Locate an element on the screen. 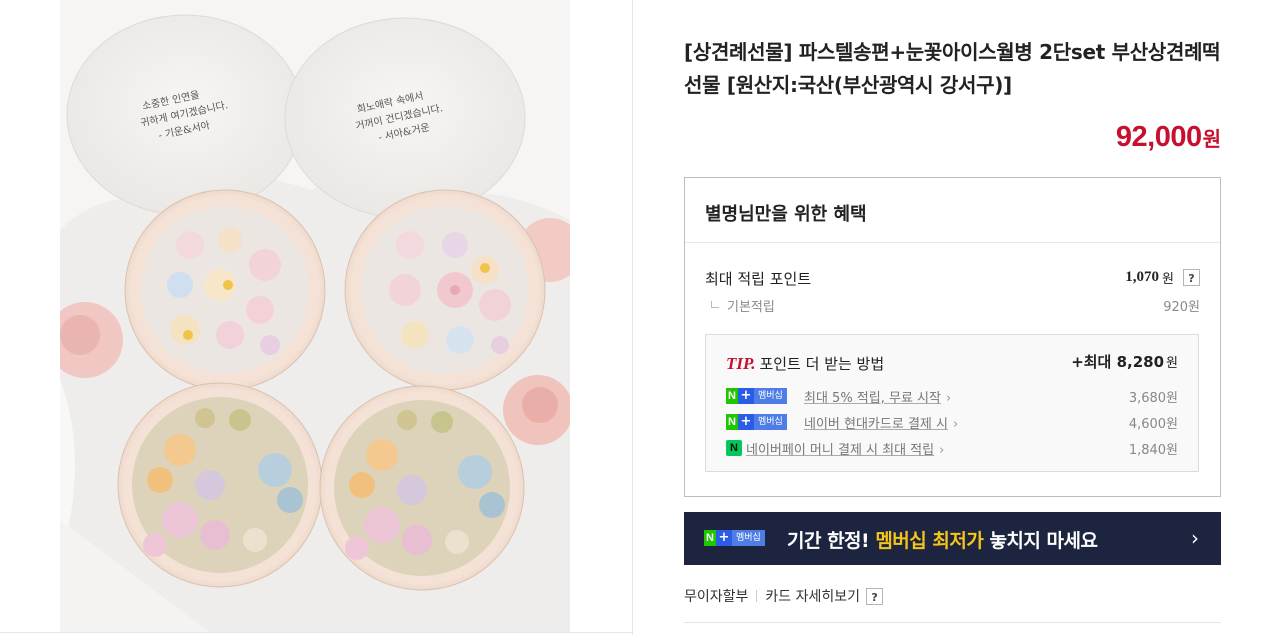 The height and width of the screenshot is (635, 1270). tip-item-link: 네이버 현대카드로 결제 시 › is located at coordinates (881, 422).